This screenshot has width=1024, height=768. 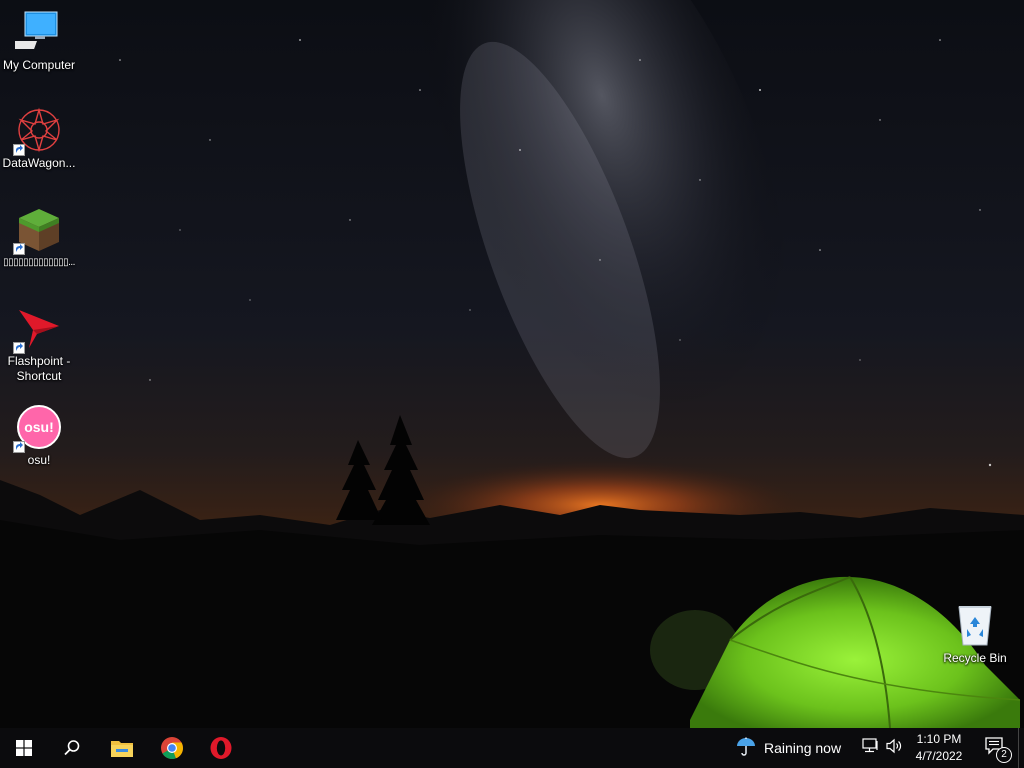 I want to click on desktop-icon-flashpoint: Flashpoint - Shortcut, so click(x=39, y=344).